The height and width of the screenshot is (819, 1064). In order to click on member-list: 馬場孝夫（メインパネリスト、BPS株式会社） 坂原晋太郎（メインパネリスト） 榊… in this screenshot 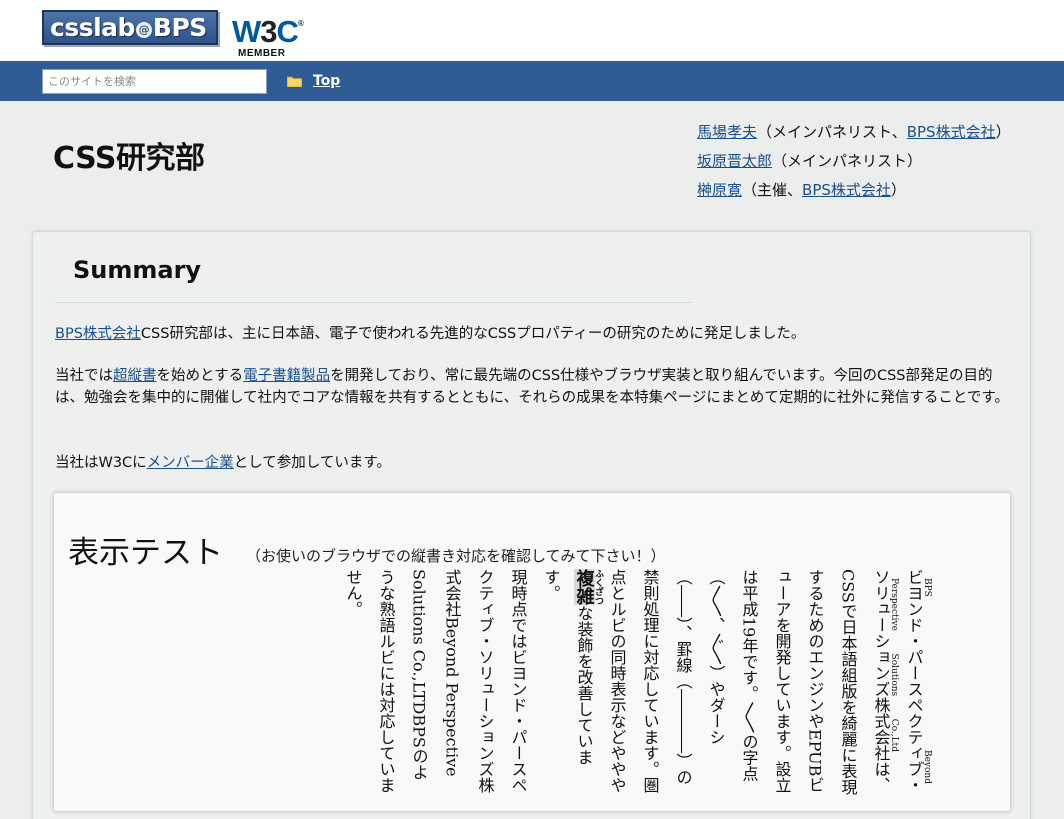, I will do `click(854, 161)`.